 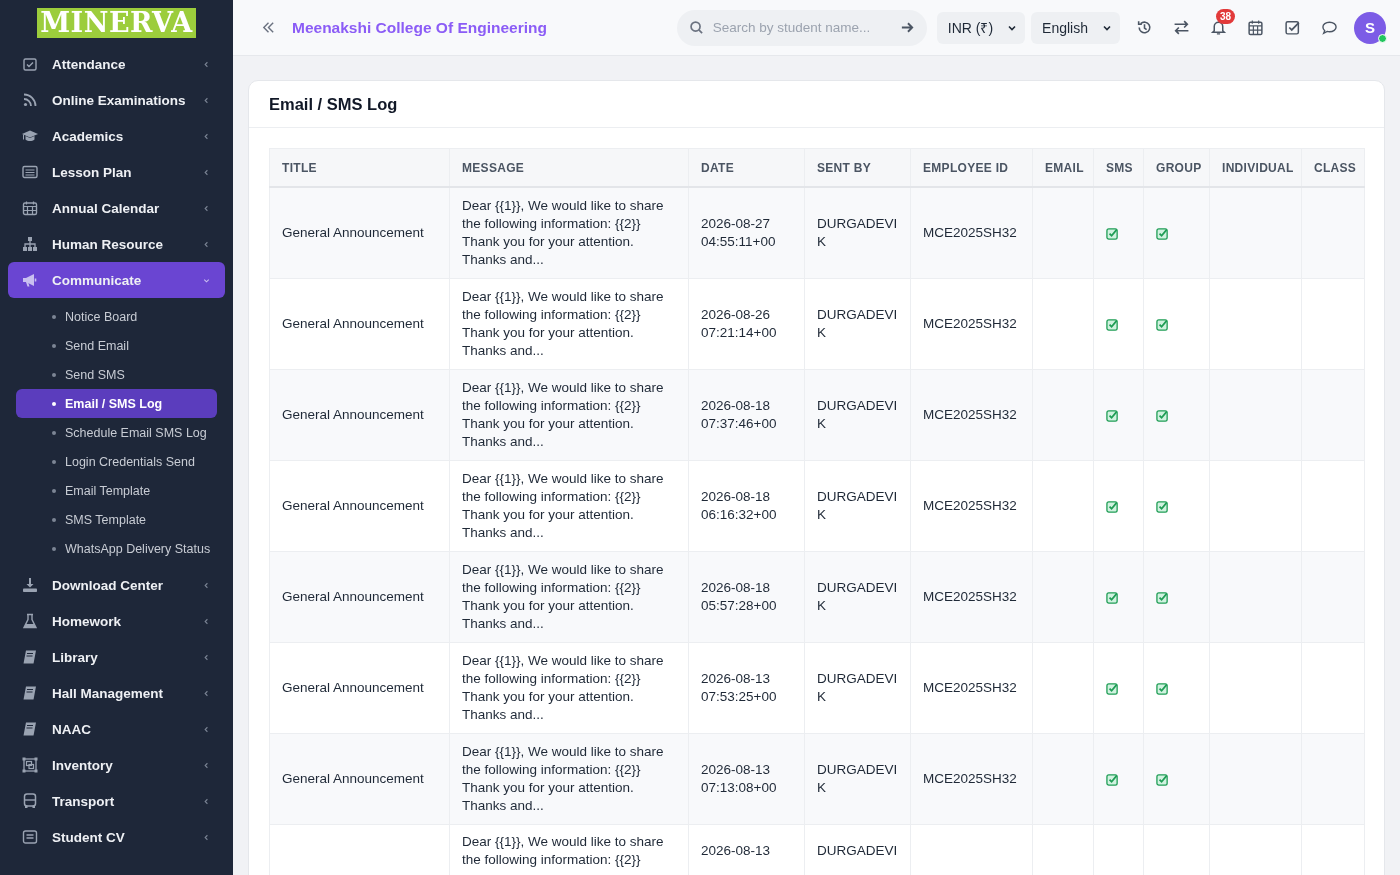 What do you see at coordinates (116, 801) in the screenshot?
I see `sidebar-item: Transport` at bounding box center [116, 801].